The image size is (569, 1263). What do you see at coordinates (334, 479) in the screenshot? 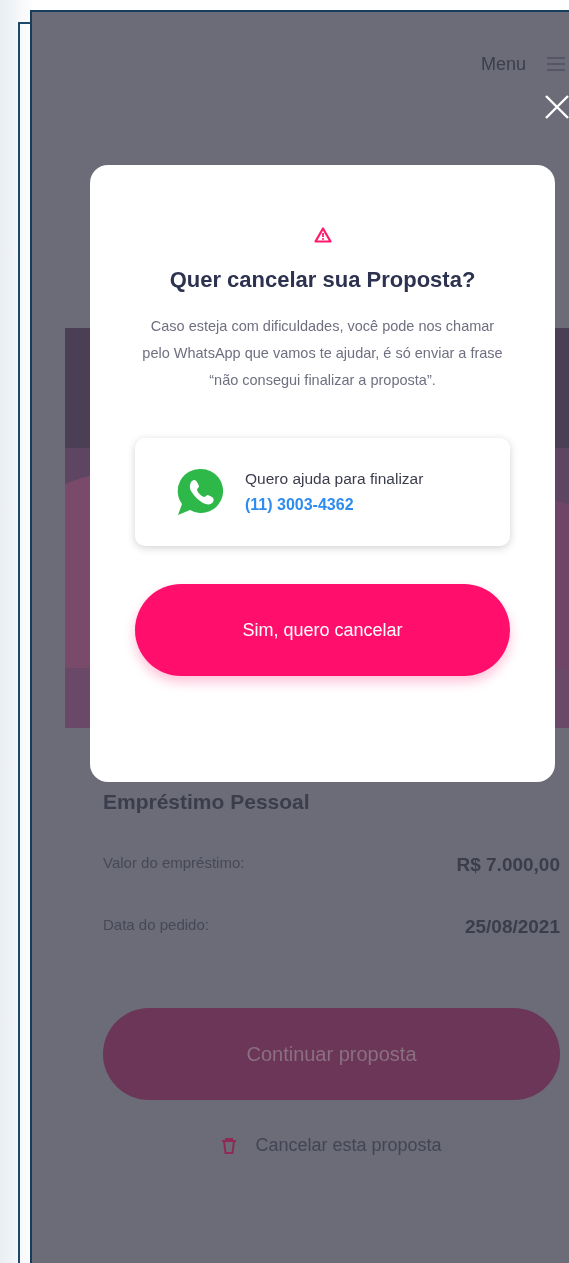
I see `help-label: Quero ajuda para finalizar` at bounding box center [334, 479].